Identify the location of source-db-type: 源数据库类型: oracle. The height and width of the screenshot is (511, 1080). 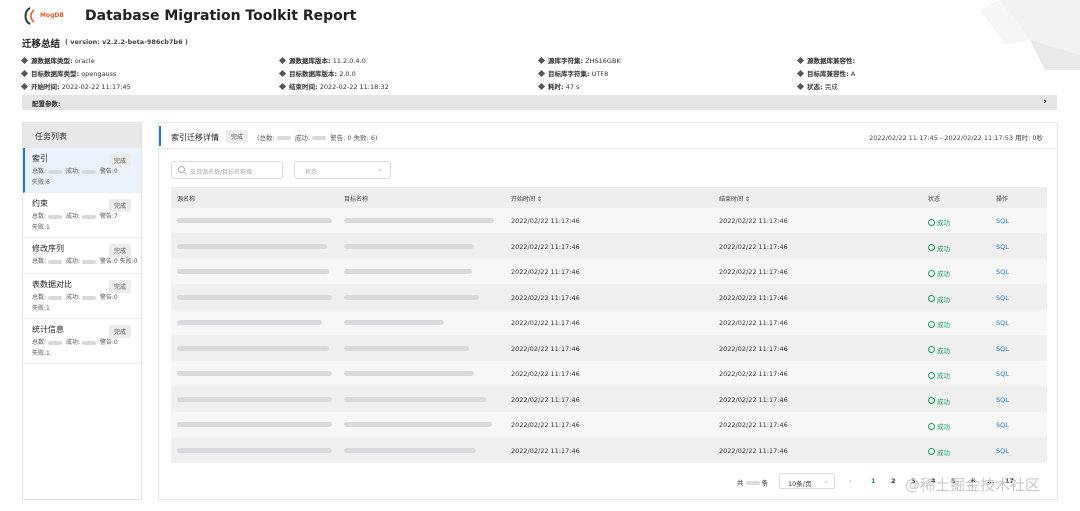
(57, 60).